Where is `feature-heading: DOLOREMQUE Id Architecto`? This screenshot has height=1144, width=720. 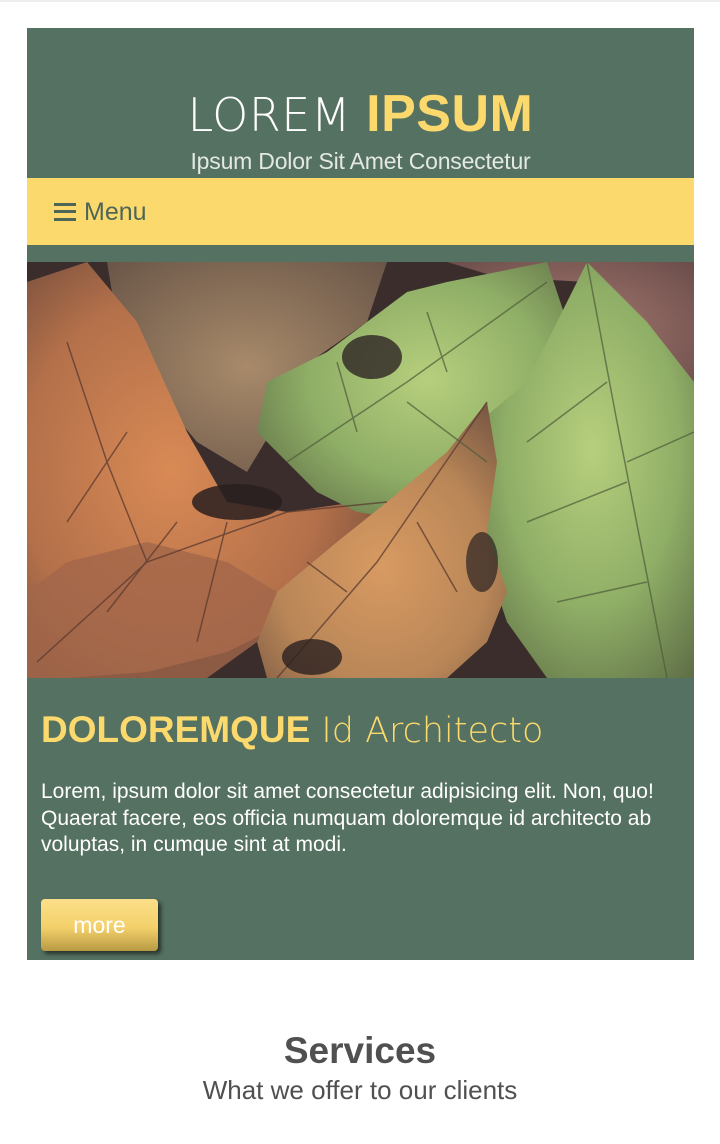
feature-heading: DOLOREMQUE Id Architecto is located at coordinates (360, 730).